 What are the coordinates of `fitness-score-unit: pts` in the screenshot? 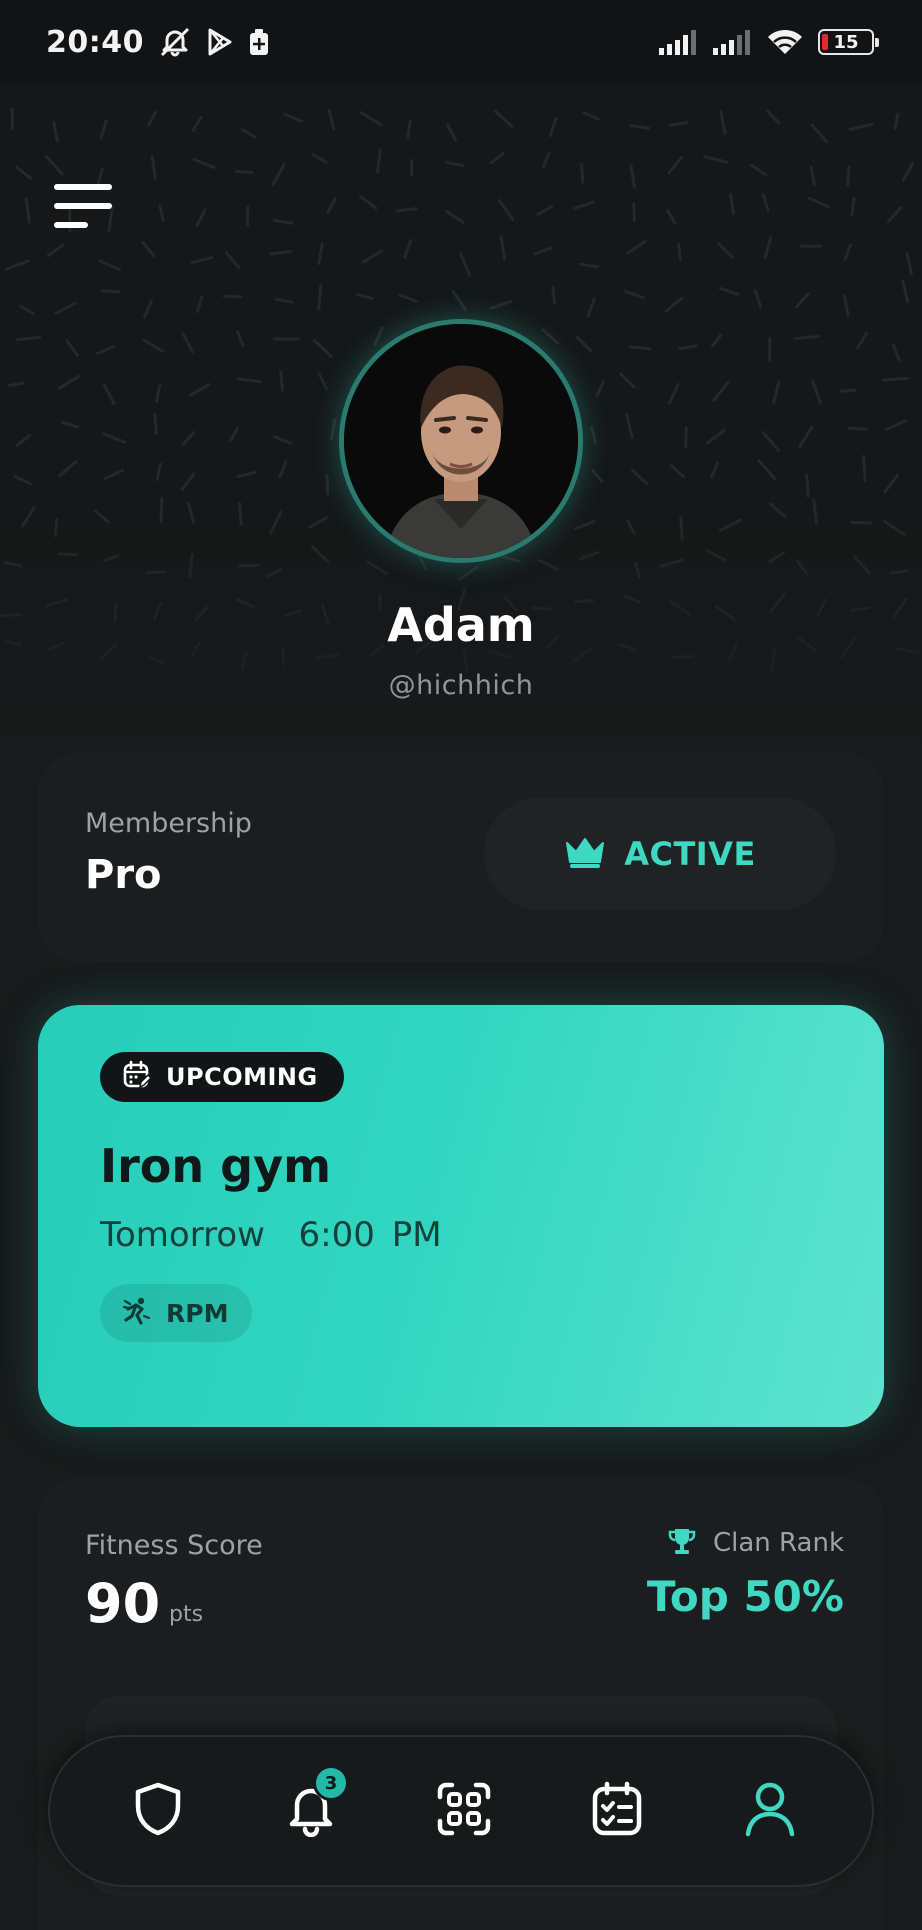 It's located at (186, 1614).